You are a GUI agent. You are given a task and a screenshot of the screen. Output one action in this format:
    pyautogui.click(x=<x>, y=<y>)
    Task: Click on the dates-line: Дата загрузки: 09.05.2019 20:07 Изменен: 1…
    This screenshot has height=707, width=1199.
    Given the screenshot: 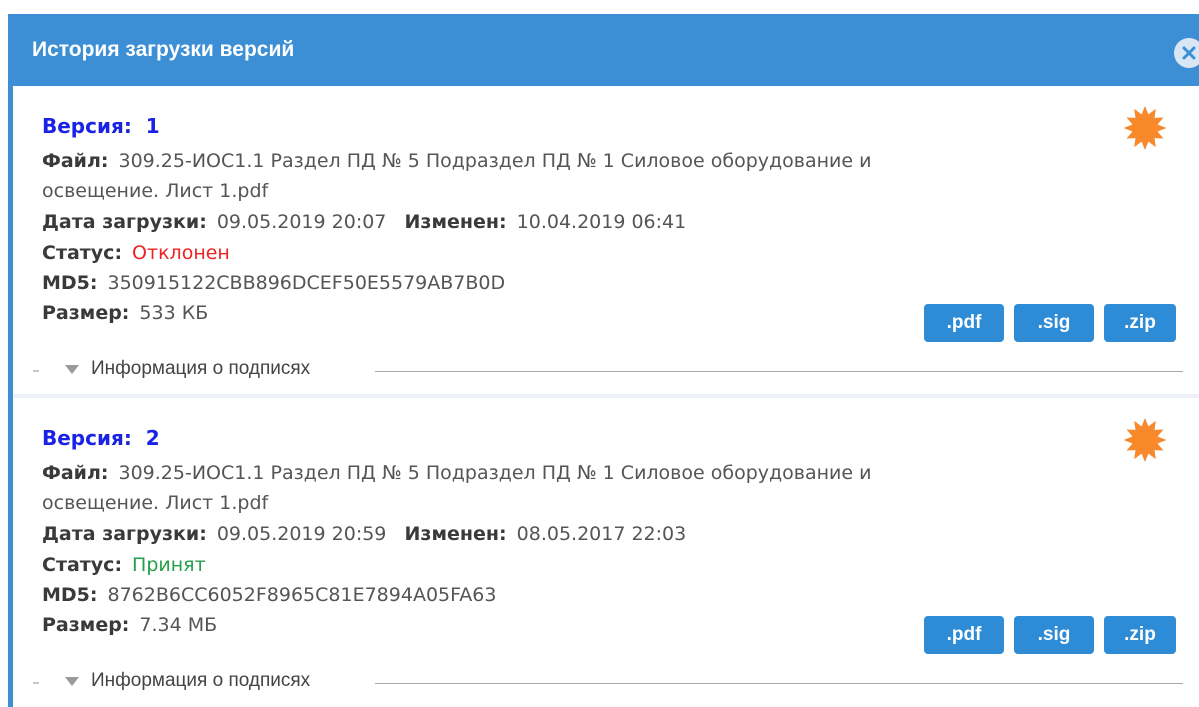 What is the action you would take?
    pyautogui.click(x=364, y=222)
    